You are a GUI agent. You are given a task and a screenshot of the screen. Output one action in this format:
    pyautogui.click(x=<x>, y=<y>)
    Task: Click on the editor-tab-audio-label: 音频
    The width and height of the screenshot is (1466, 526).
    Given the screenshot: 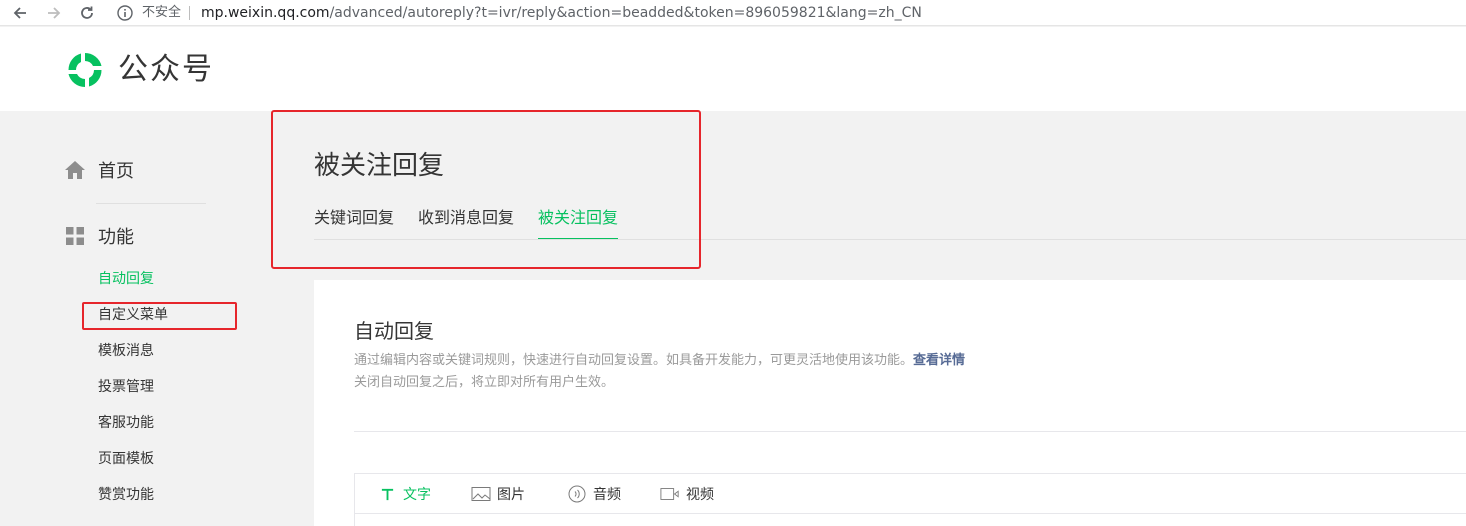 What is the action you would take?
    pyautogui.click(x=607, y=495)
    